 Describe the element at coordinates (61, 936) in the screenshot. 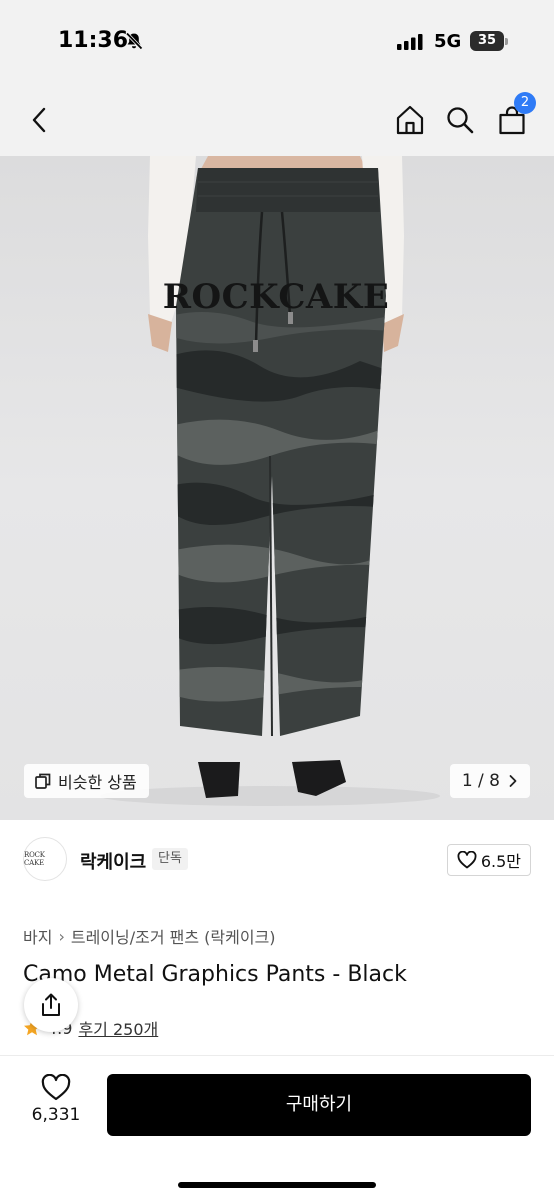

I see `chevron-right-icon: ›` at that location.